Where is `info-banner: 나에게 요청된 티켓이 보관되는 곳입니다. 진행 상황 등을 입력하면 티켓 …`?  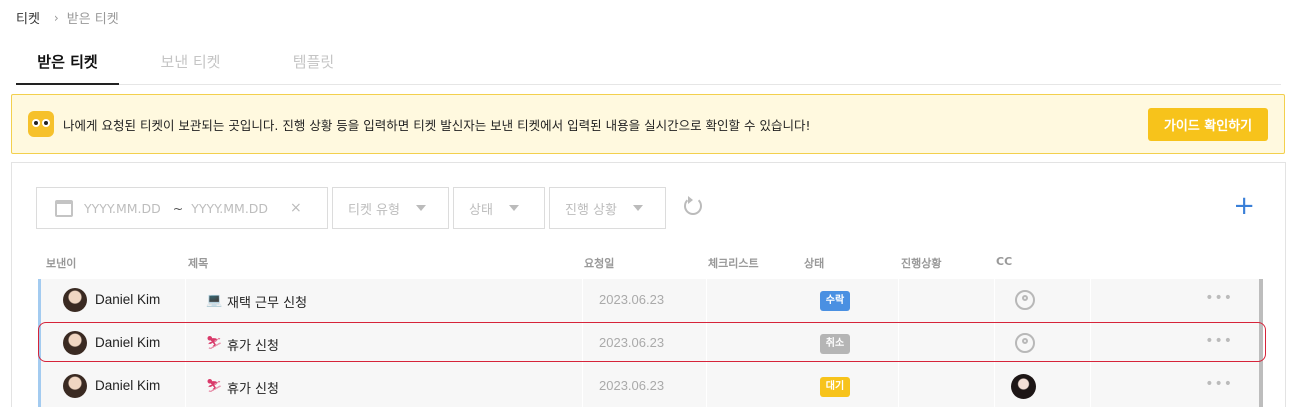 info-banner: 나에게 요청된 티켓이 보관되는 곳입니다. 진행 상황 등을 입력하면 티켓 … is located at coordinates (648, 124).